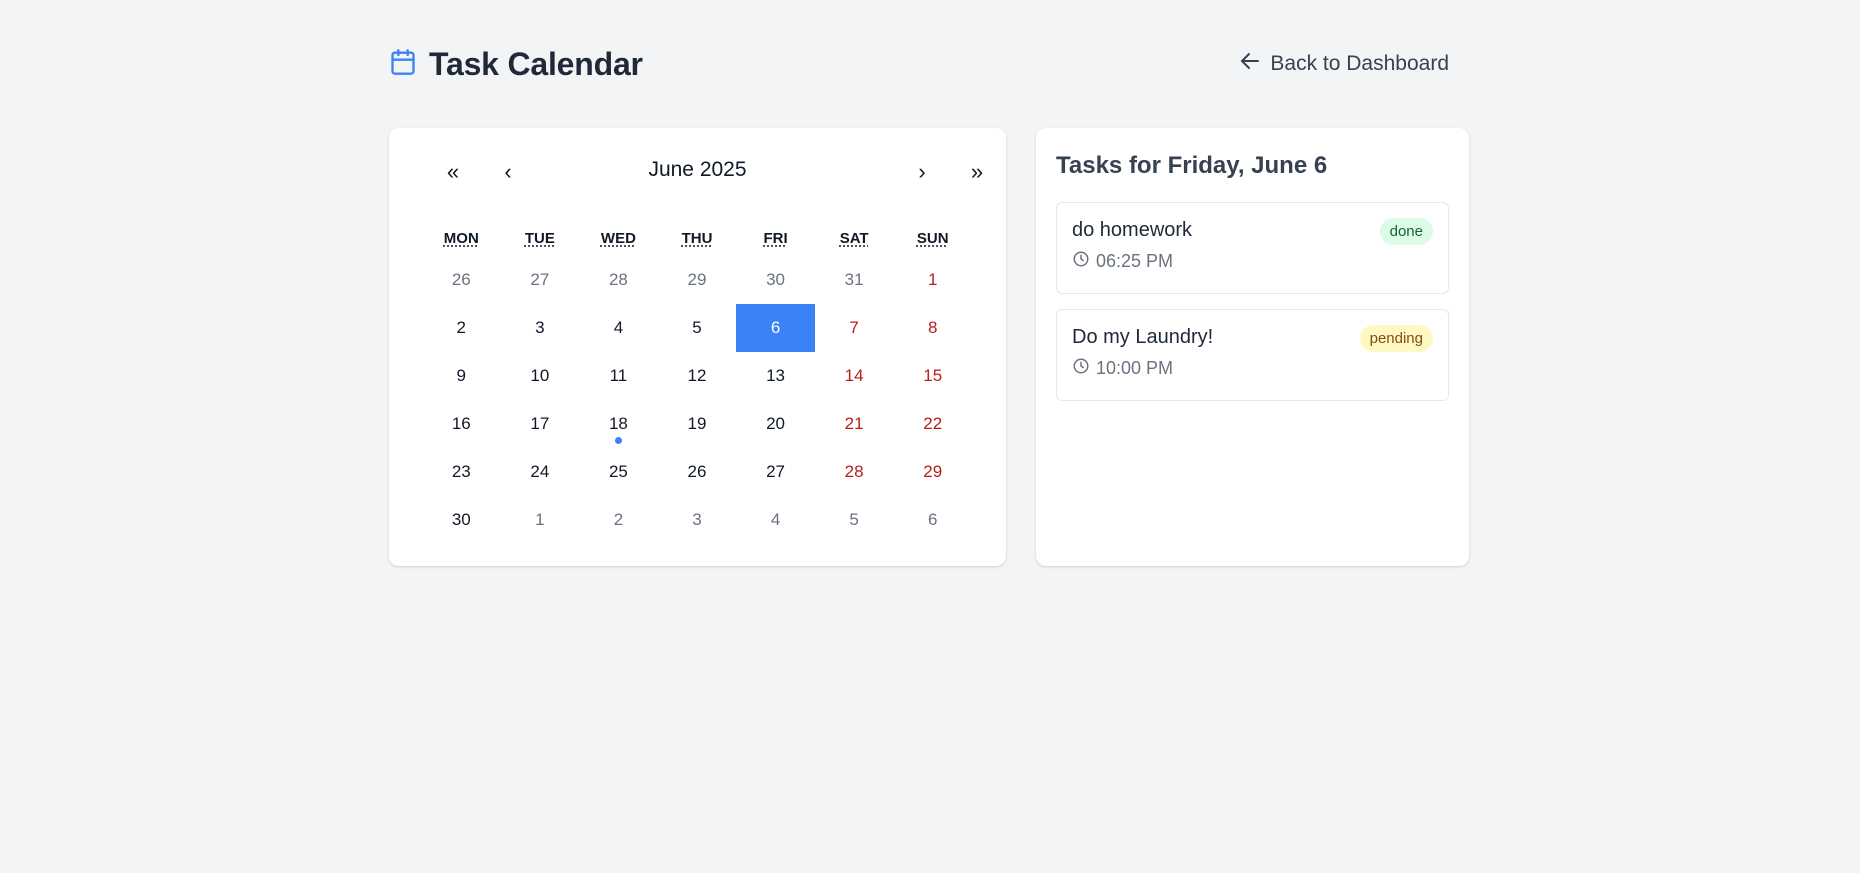  I want to click on arrow-left-icon, so click(1250, 64).